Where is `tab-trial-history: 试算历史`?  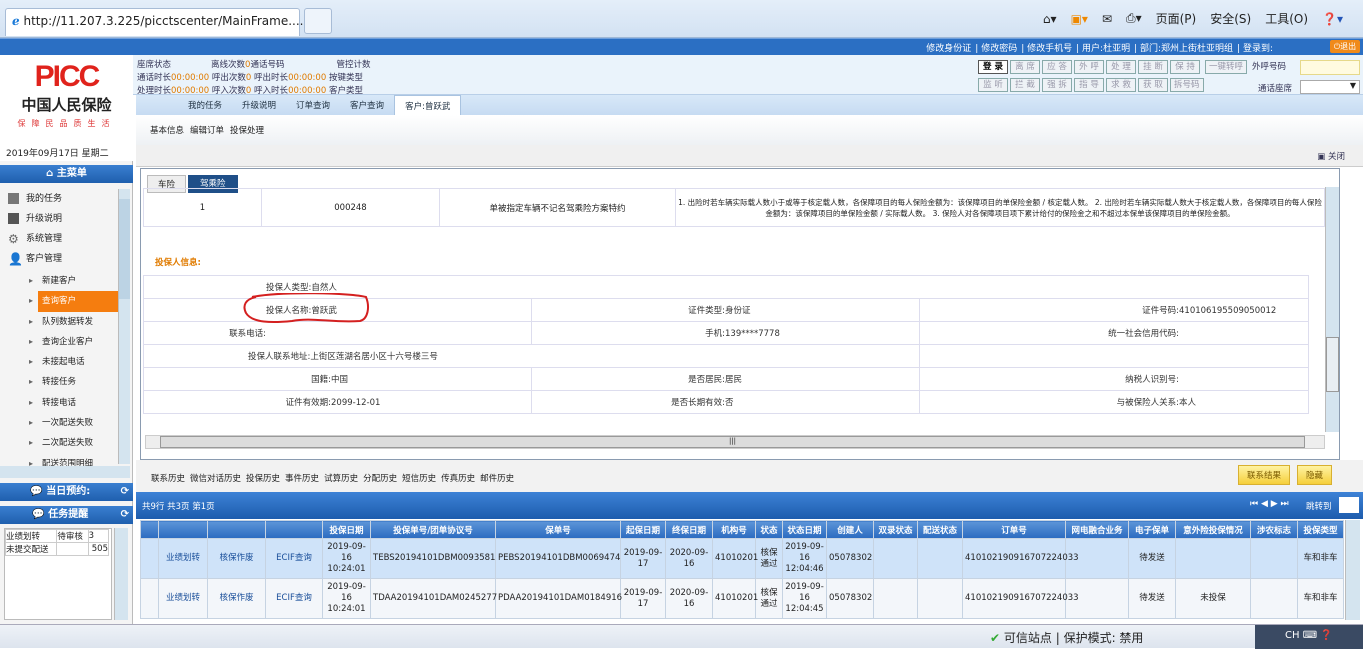
tab-trial-history: 试算历史 is located at coordinates (341, 478).